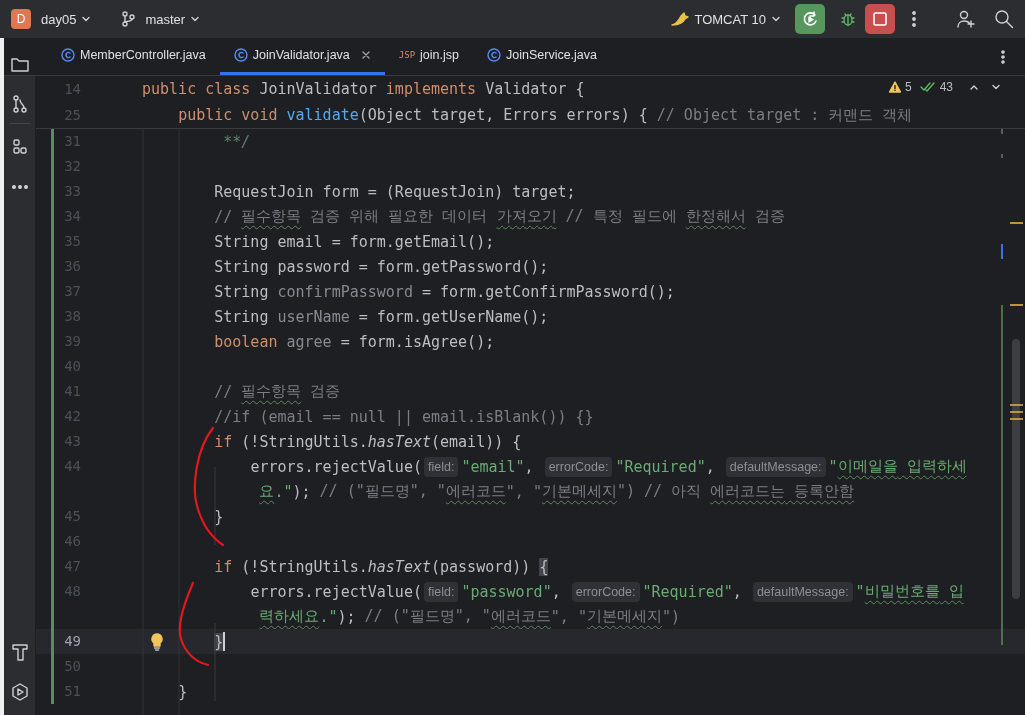  What do you see at coordinates (453, 316) in the screenshot?
I see `code-text: = form.getUserName();` at bounding box center [453, 316].